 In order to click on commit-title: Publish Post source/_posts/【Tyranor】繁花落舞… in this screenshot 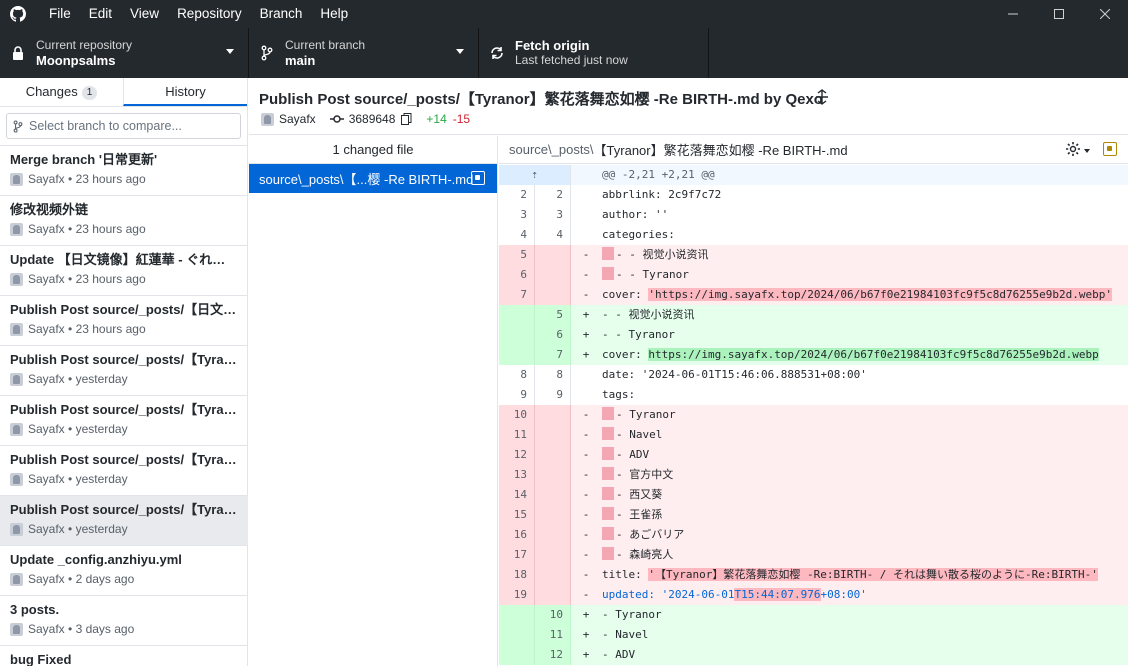, I will do `click(541, 99)`.